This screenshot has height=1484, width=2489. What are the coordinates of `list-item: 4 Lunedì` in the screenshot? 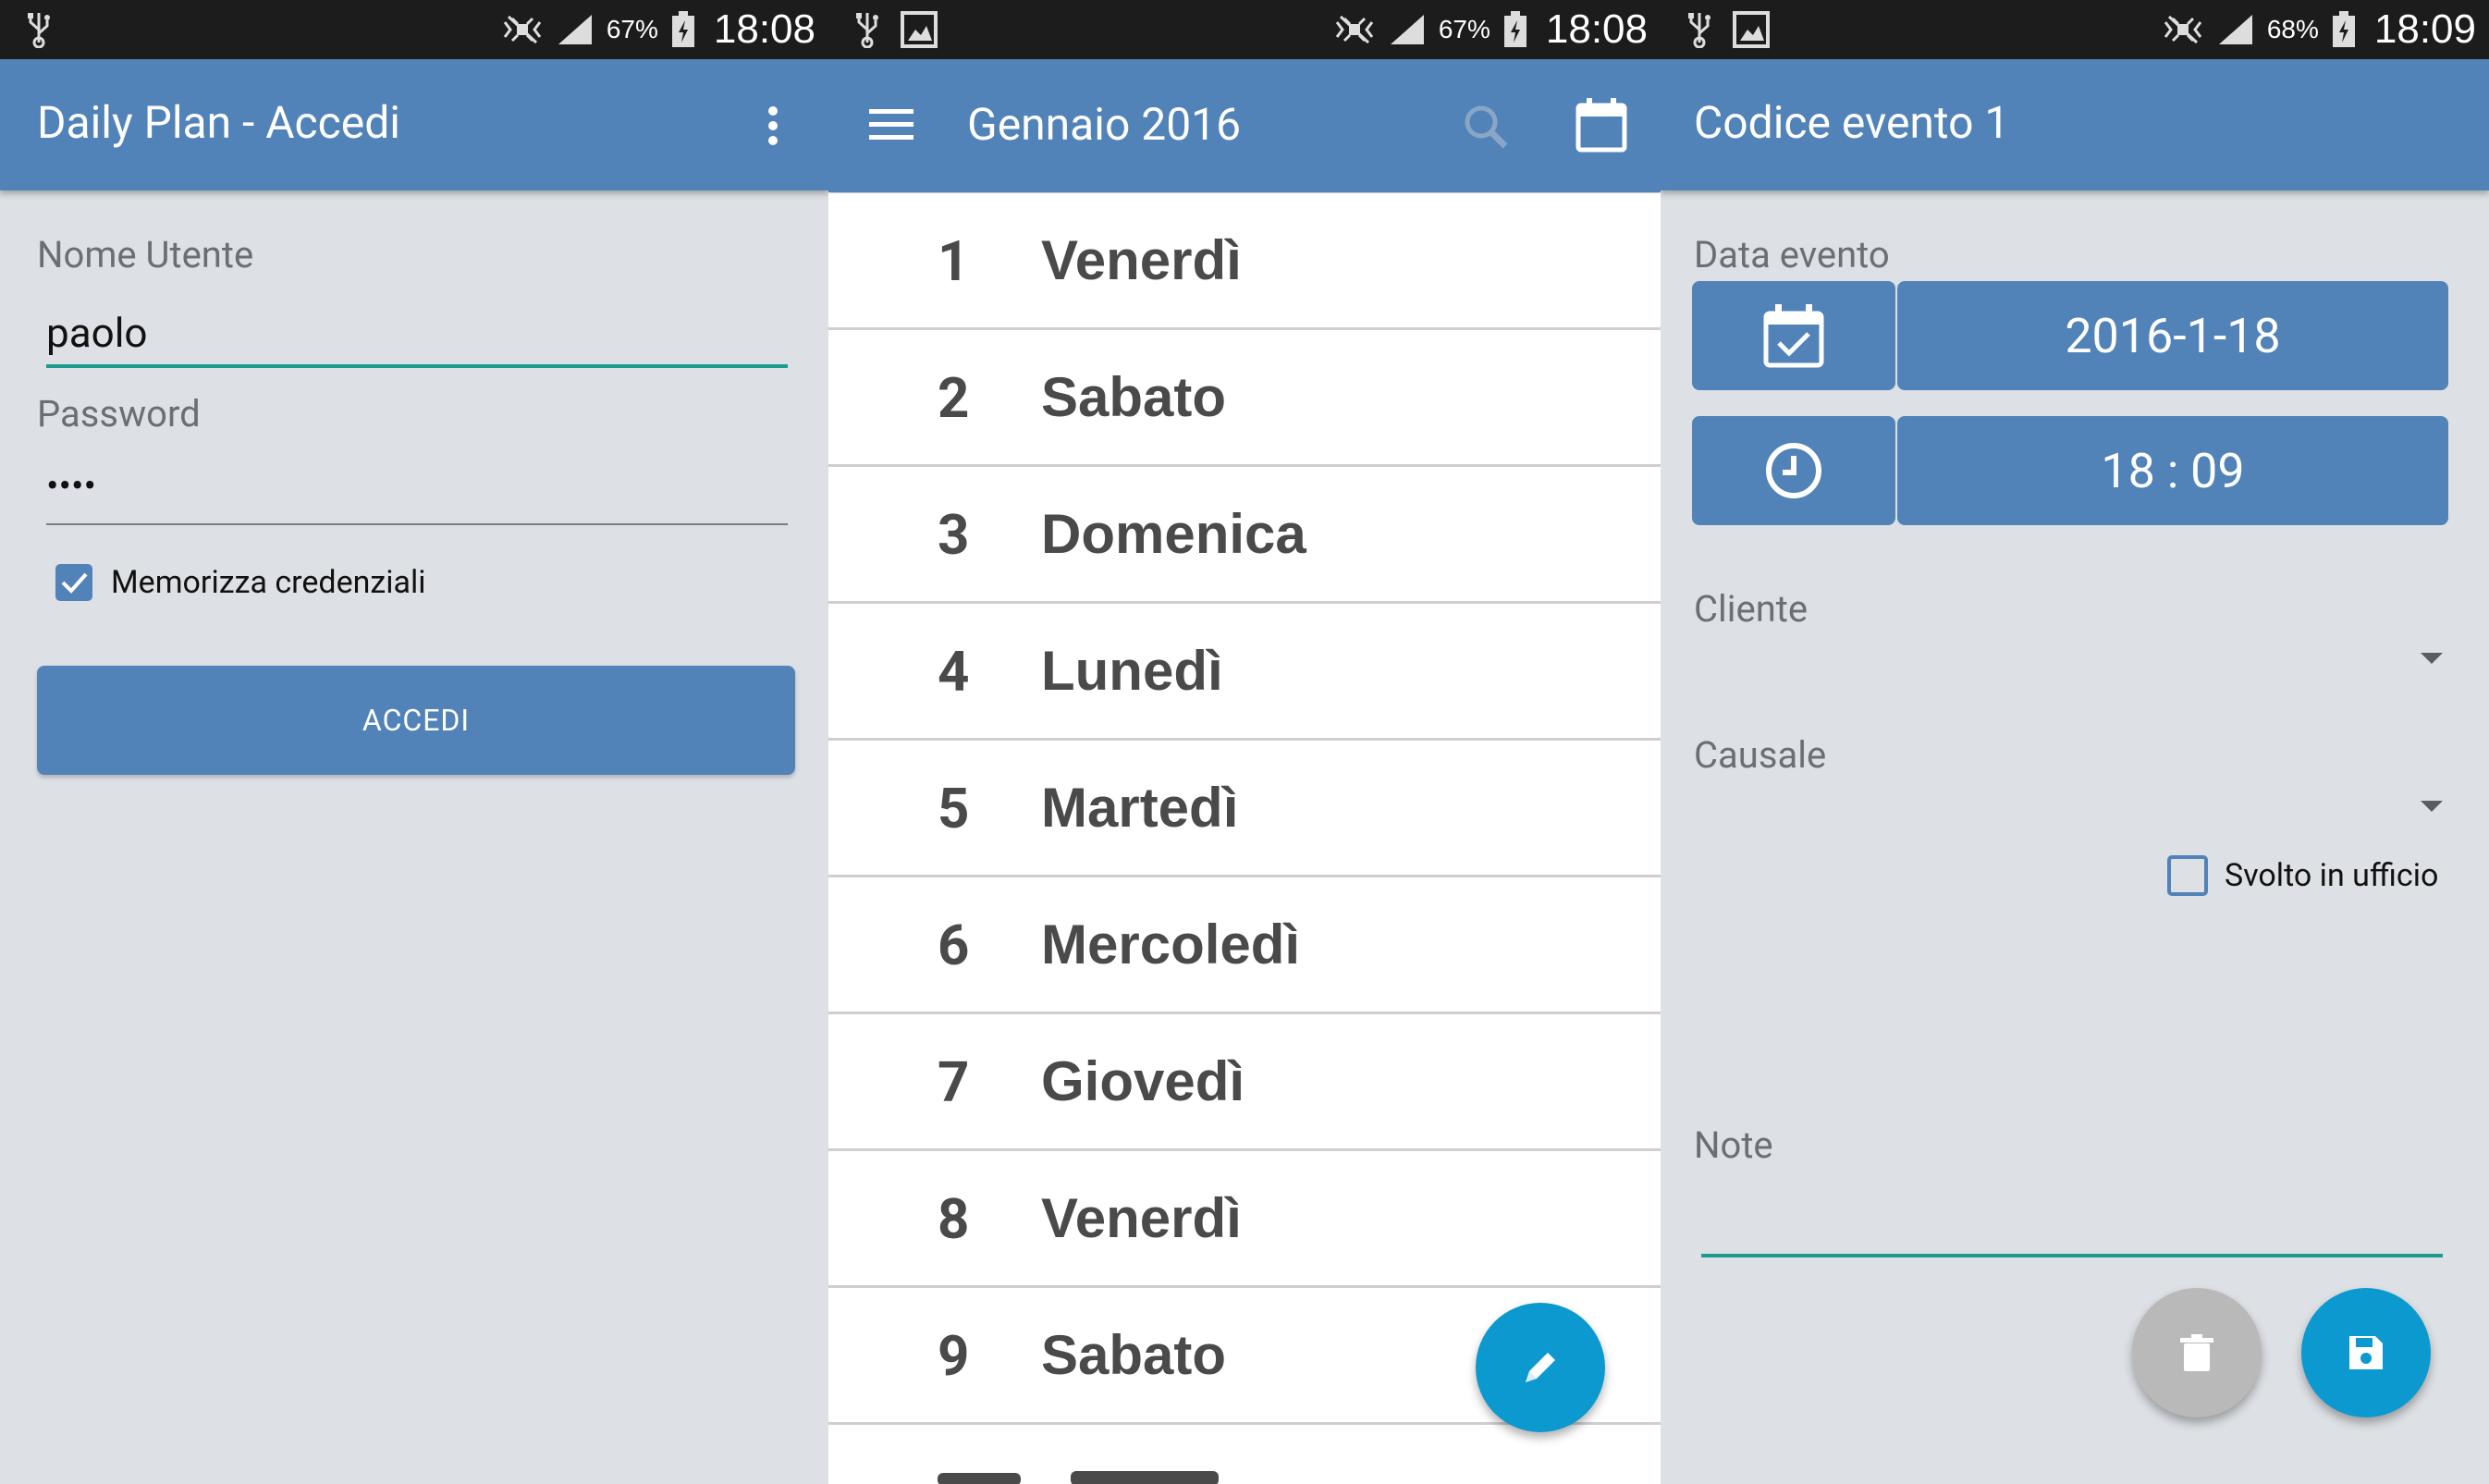 It's located at (1244, 672).